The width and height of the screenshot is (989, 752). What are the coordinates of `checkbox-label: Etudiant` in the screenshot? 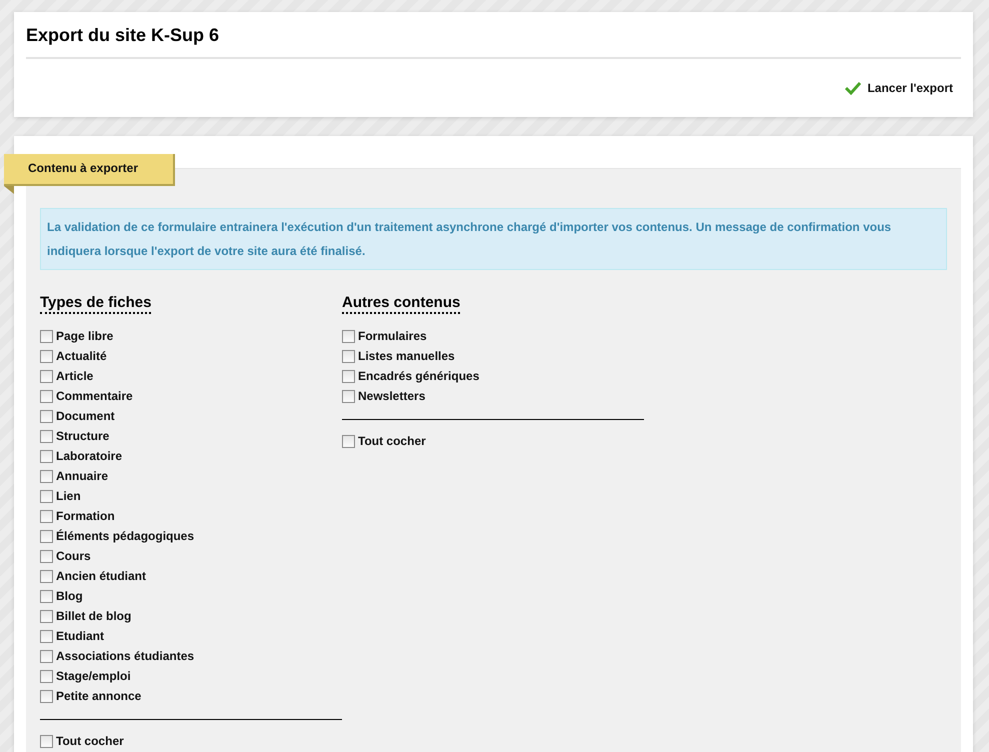 It's located at (80, 636).